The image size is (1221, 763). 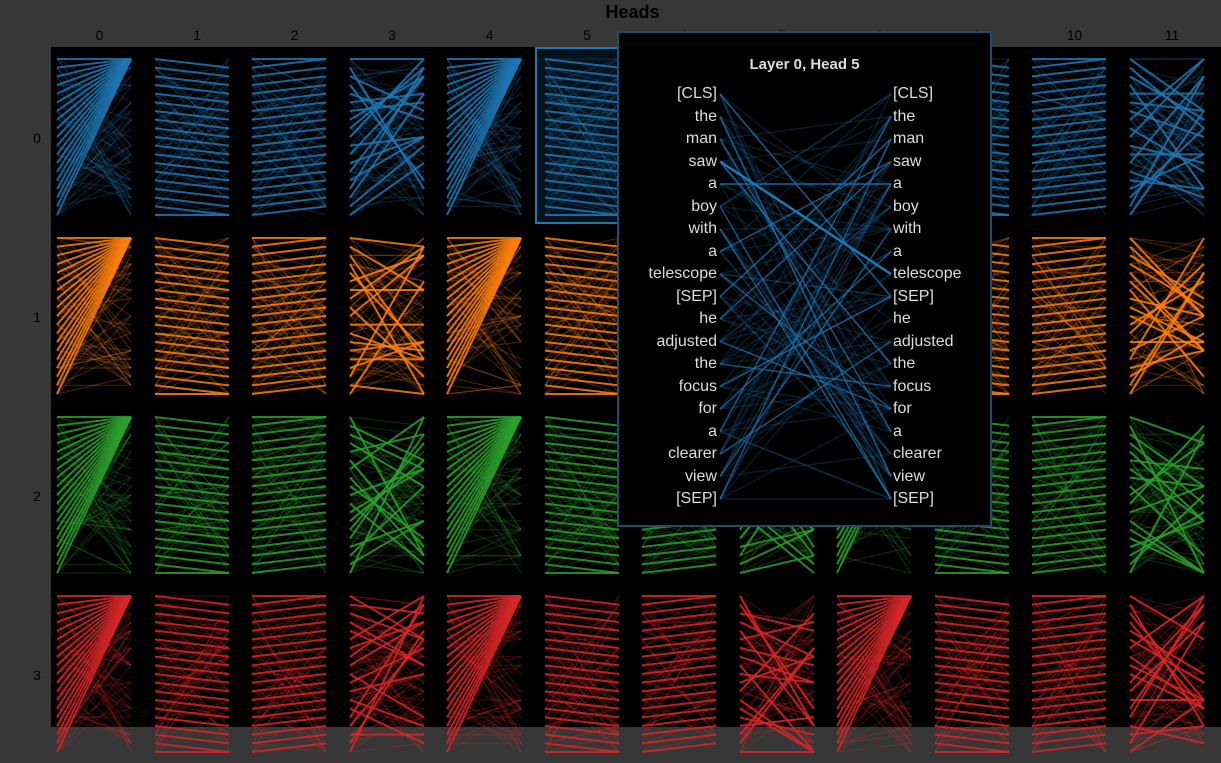 I want to click on attention-cell-l1-h2, so click(x=294, y=315).